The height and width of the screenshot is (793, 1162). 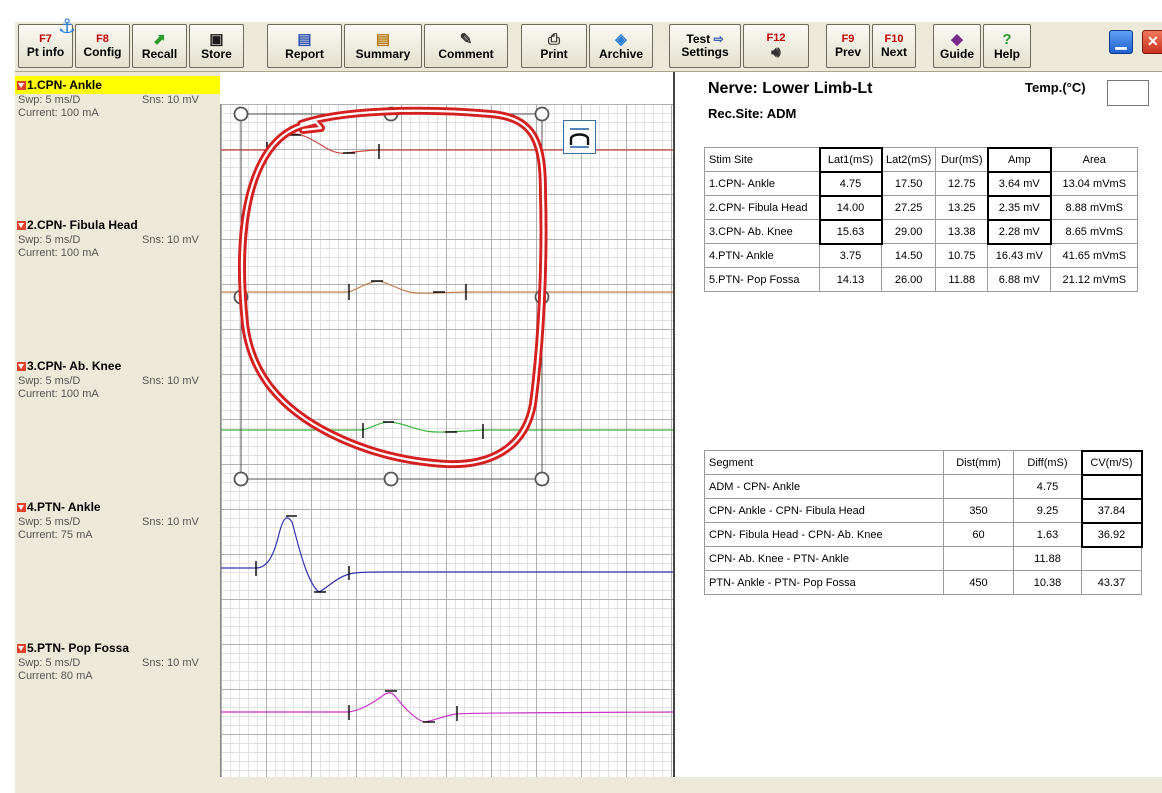 What do you see at coordinates (117, 648) in the screenshot?
I see `trace-title: 5.PTN- Pop Fossa` at bounding box center [117, 648].